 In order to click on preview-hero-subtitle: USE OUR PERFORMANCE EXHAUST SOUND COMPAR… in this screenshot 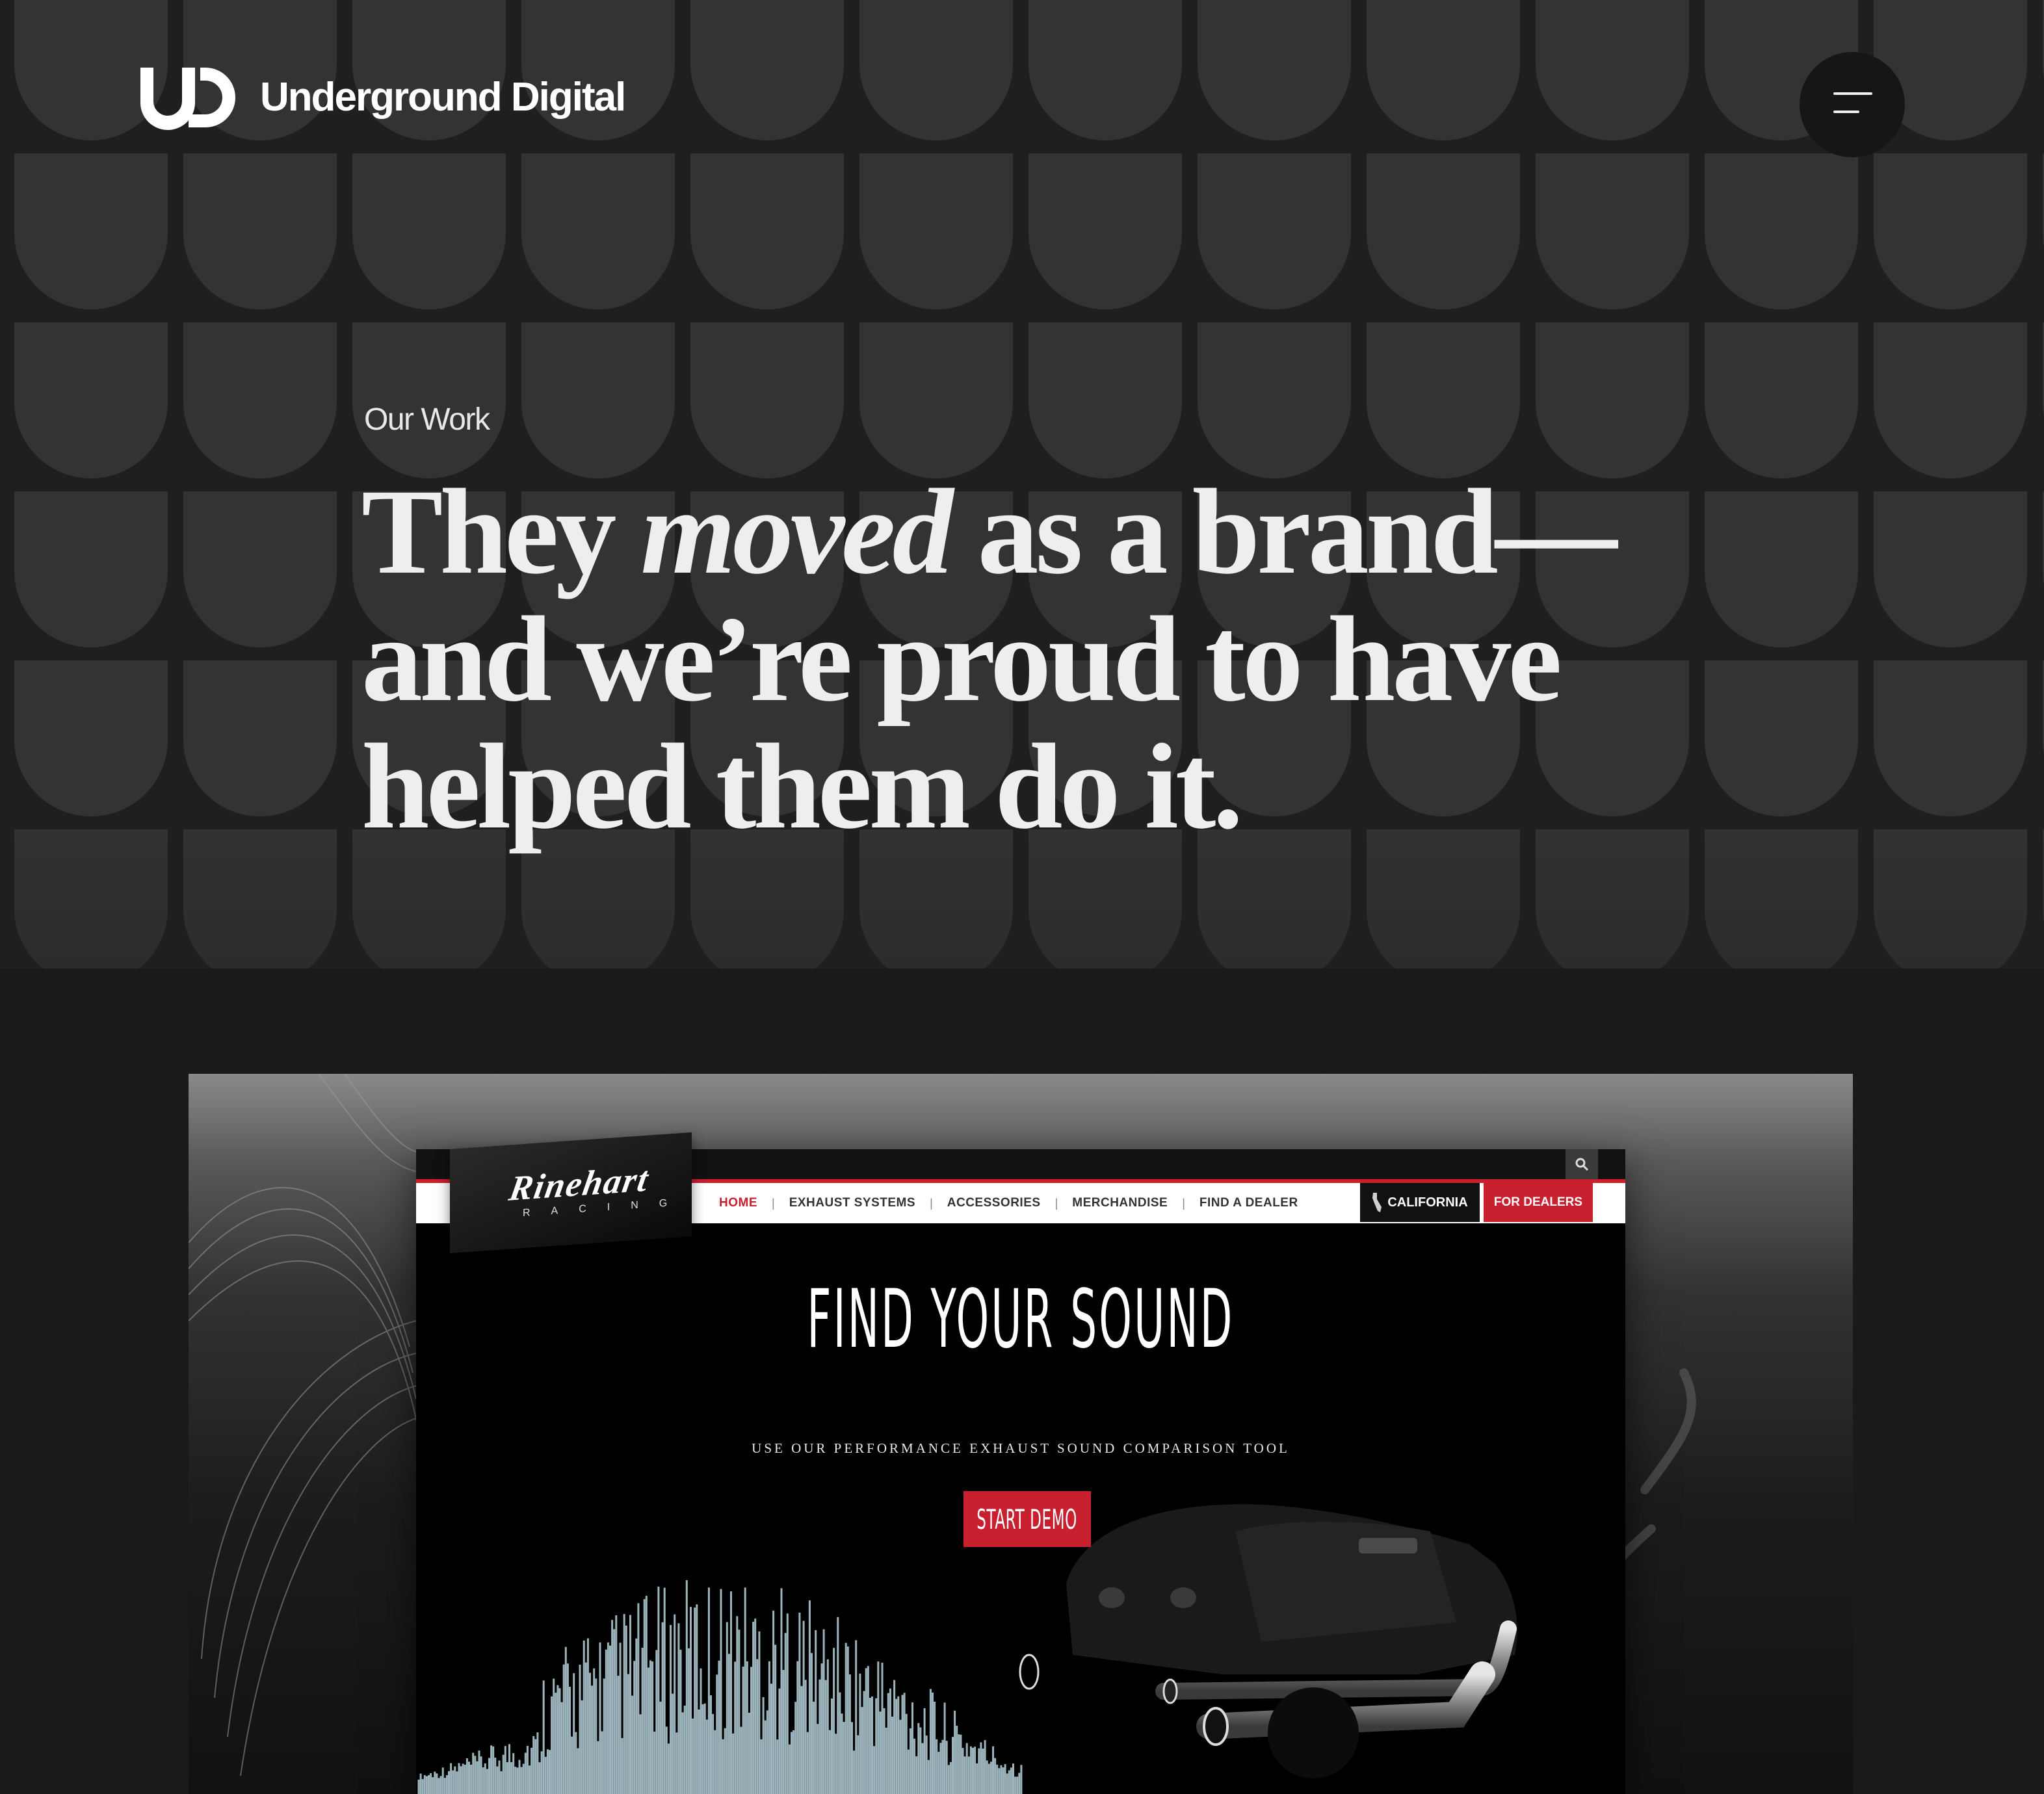, I will do `click(1021, 1448)`.